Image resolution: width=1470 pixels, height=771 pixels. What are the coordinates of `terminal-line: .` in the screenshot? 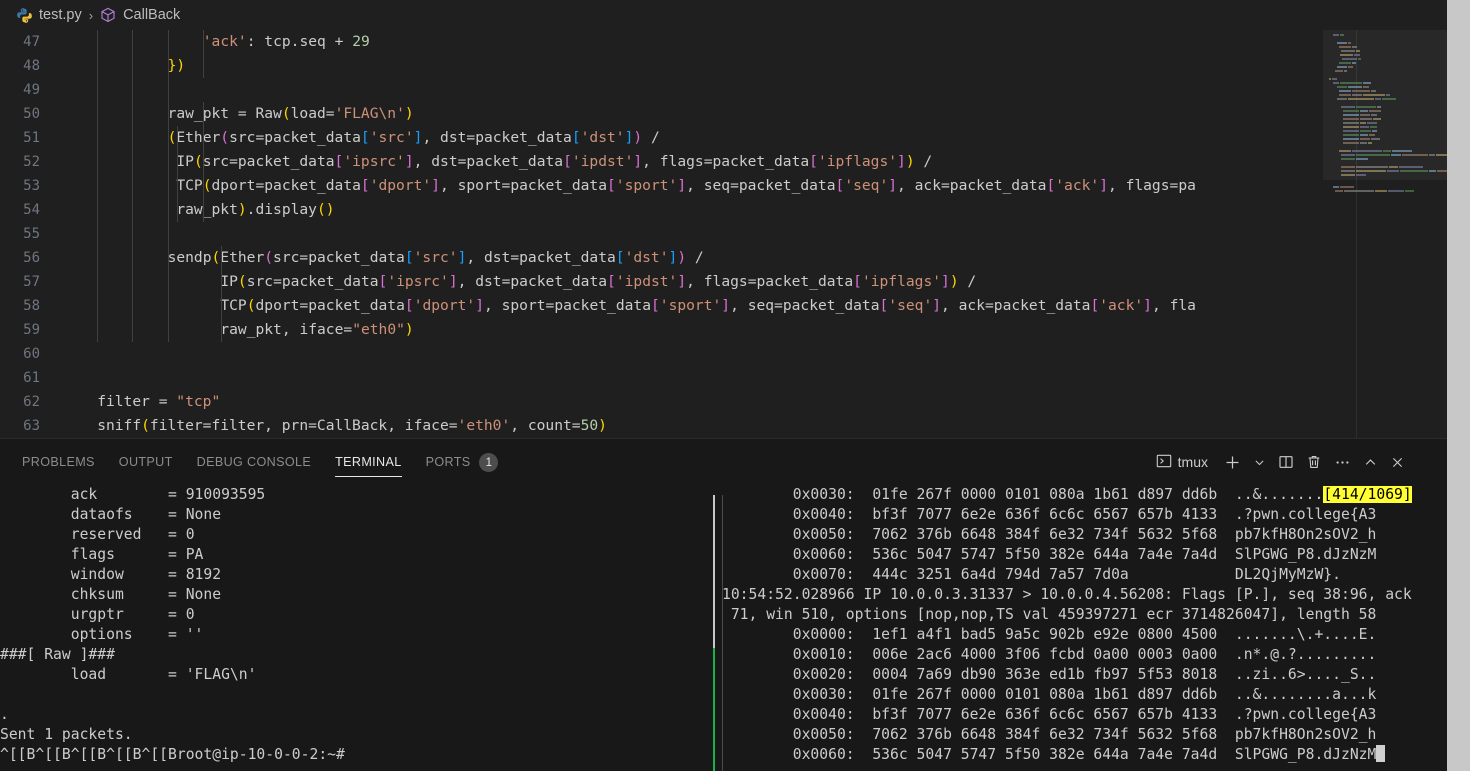 It's located at (4, 714).